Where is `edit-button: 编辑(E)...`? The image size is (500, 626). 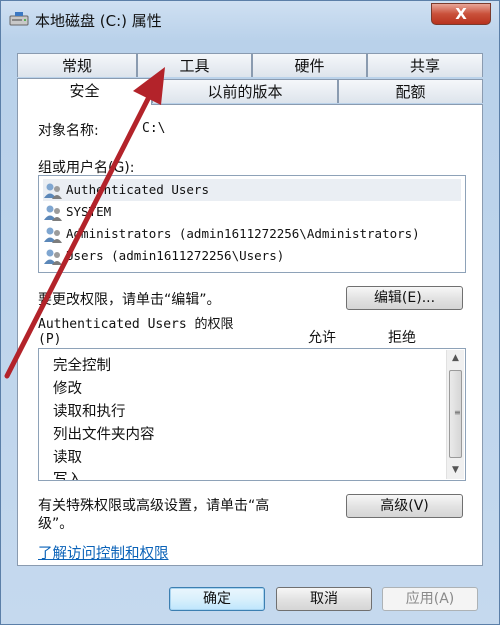 edit-button: 编辑(E)... is located at coordinates (404, 298).